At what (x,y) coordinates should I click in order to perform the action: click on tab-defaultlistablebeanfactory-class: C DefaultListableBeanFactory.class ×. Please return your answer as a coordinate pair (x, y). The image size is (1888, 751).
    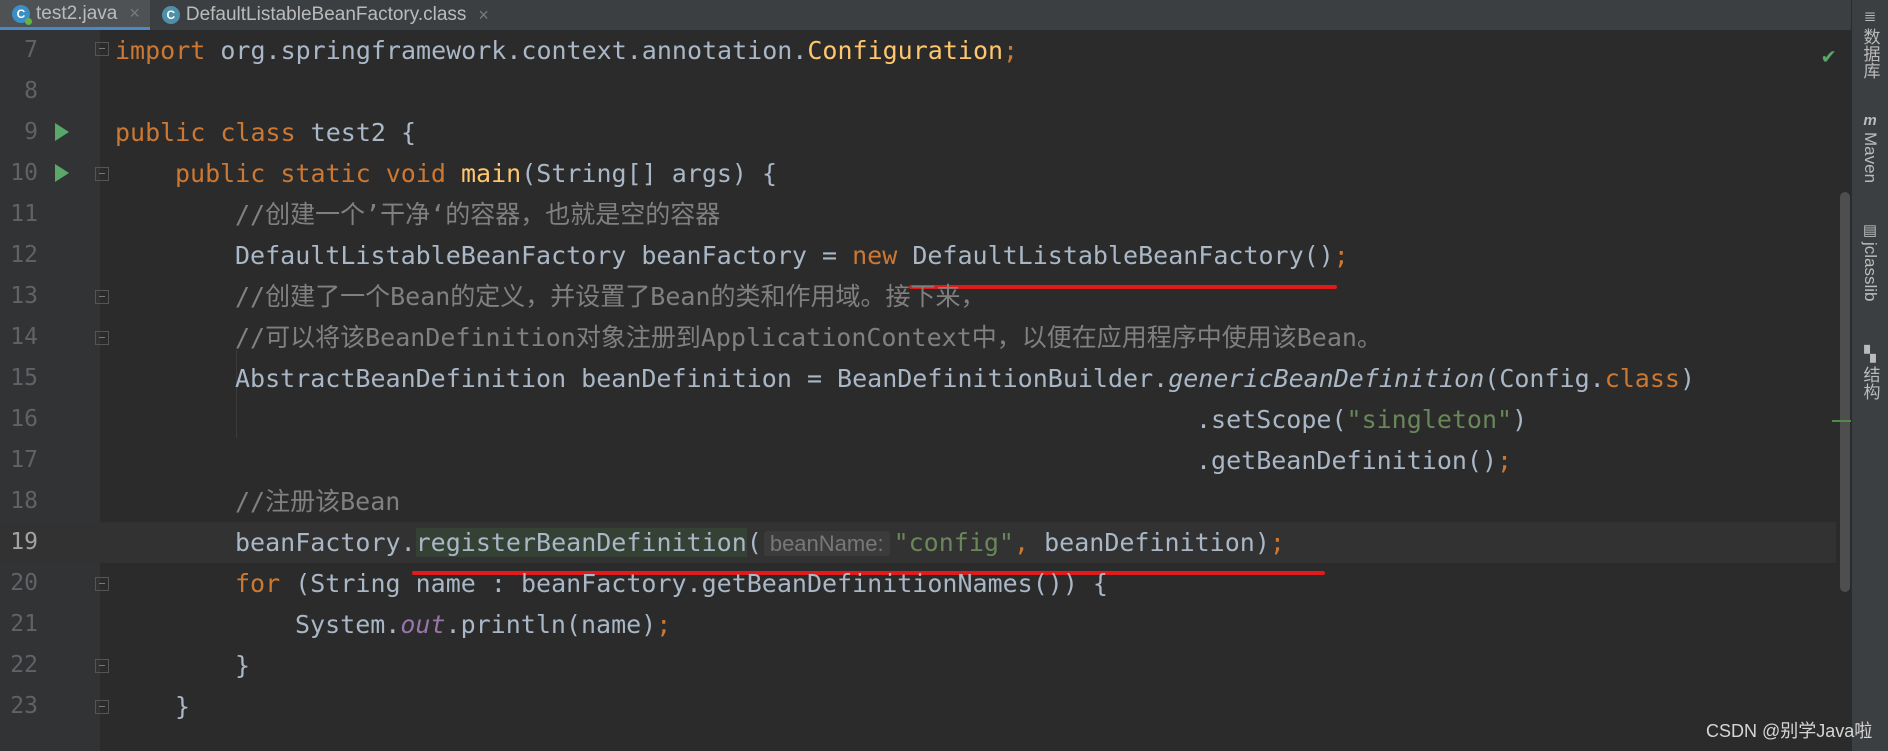
    Looking at the image, I should click on (324, 15).